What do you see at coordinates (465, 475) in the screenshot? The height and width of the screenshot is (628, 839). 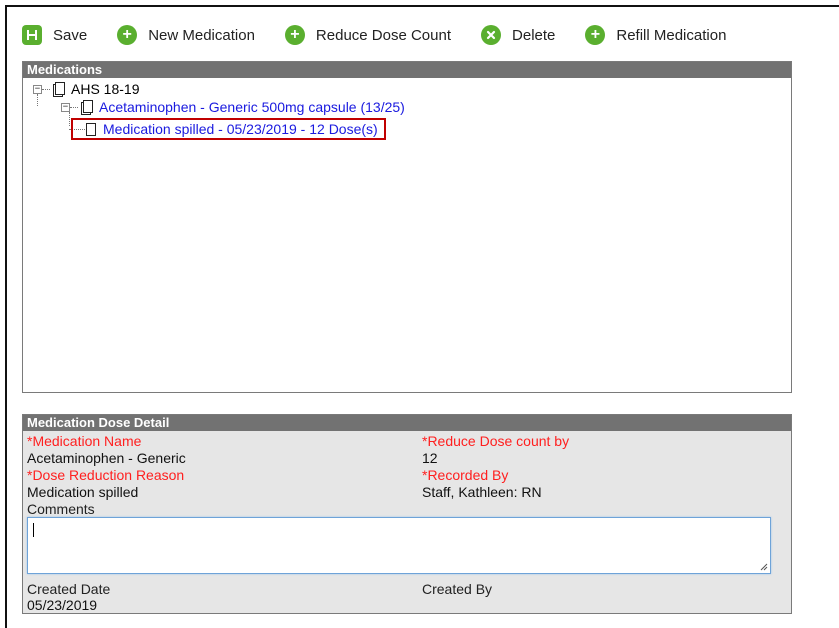 I see `recorded-by-label: *Recorded By` at bounding box center [465, 475].